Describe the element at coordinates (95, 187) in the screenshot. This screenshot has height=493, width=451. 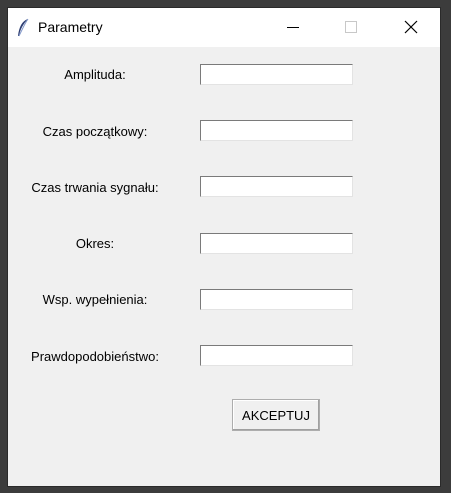
I see `signal-duration-label: Czas trwania sygnału:` at that location.